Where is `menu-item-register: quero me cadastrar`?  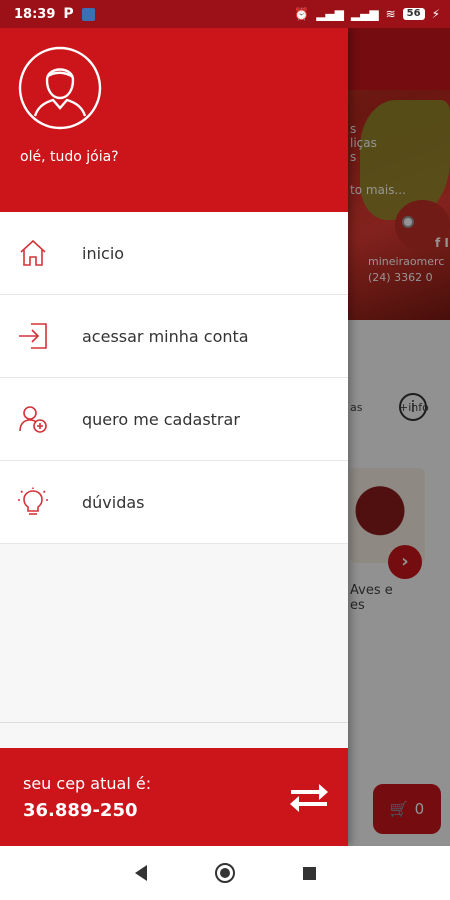
menu-item-register: quero me cadastrar is located at coordinates (174, 419).